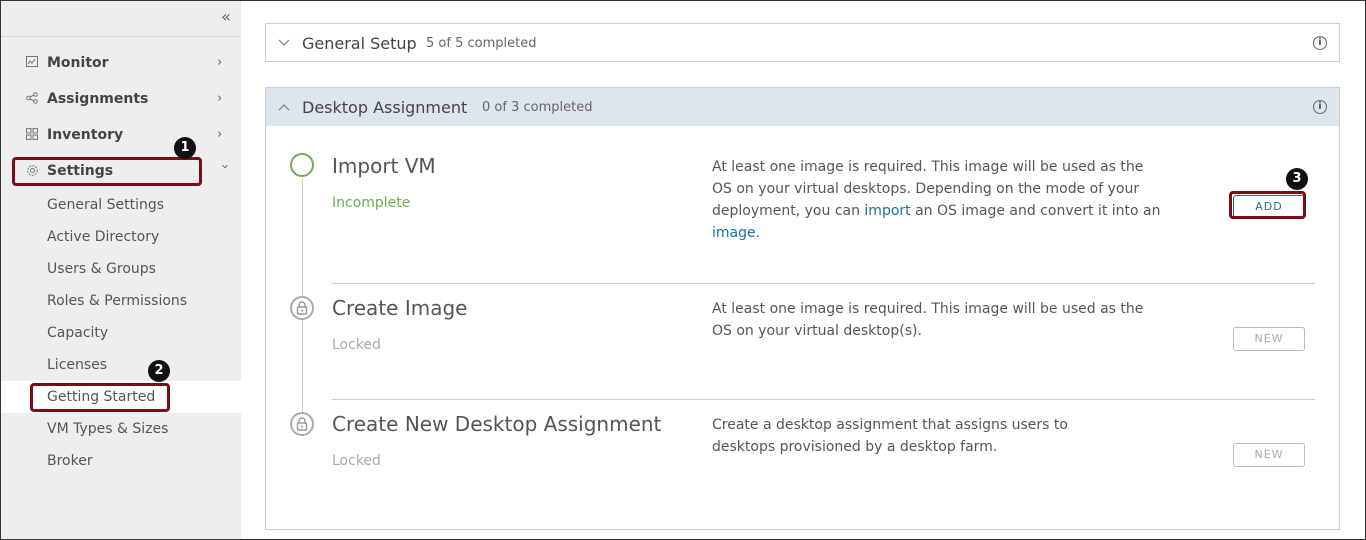  What do you see at coordinates (85, 135) in the screenshot?
I see `sidebar-item-label: Inventory` at bounding box center [85, 135].